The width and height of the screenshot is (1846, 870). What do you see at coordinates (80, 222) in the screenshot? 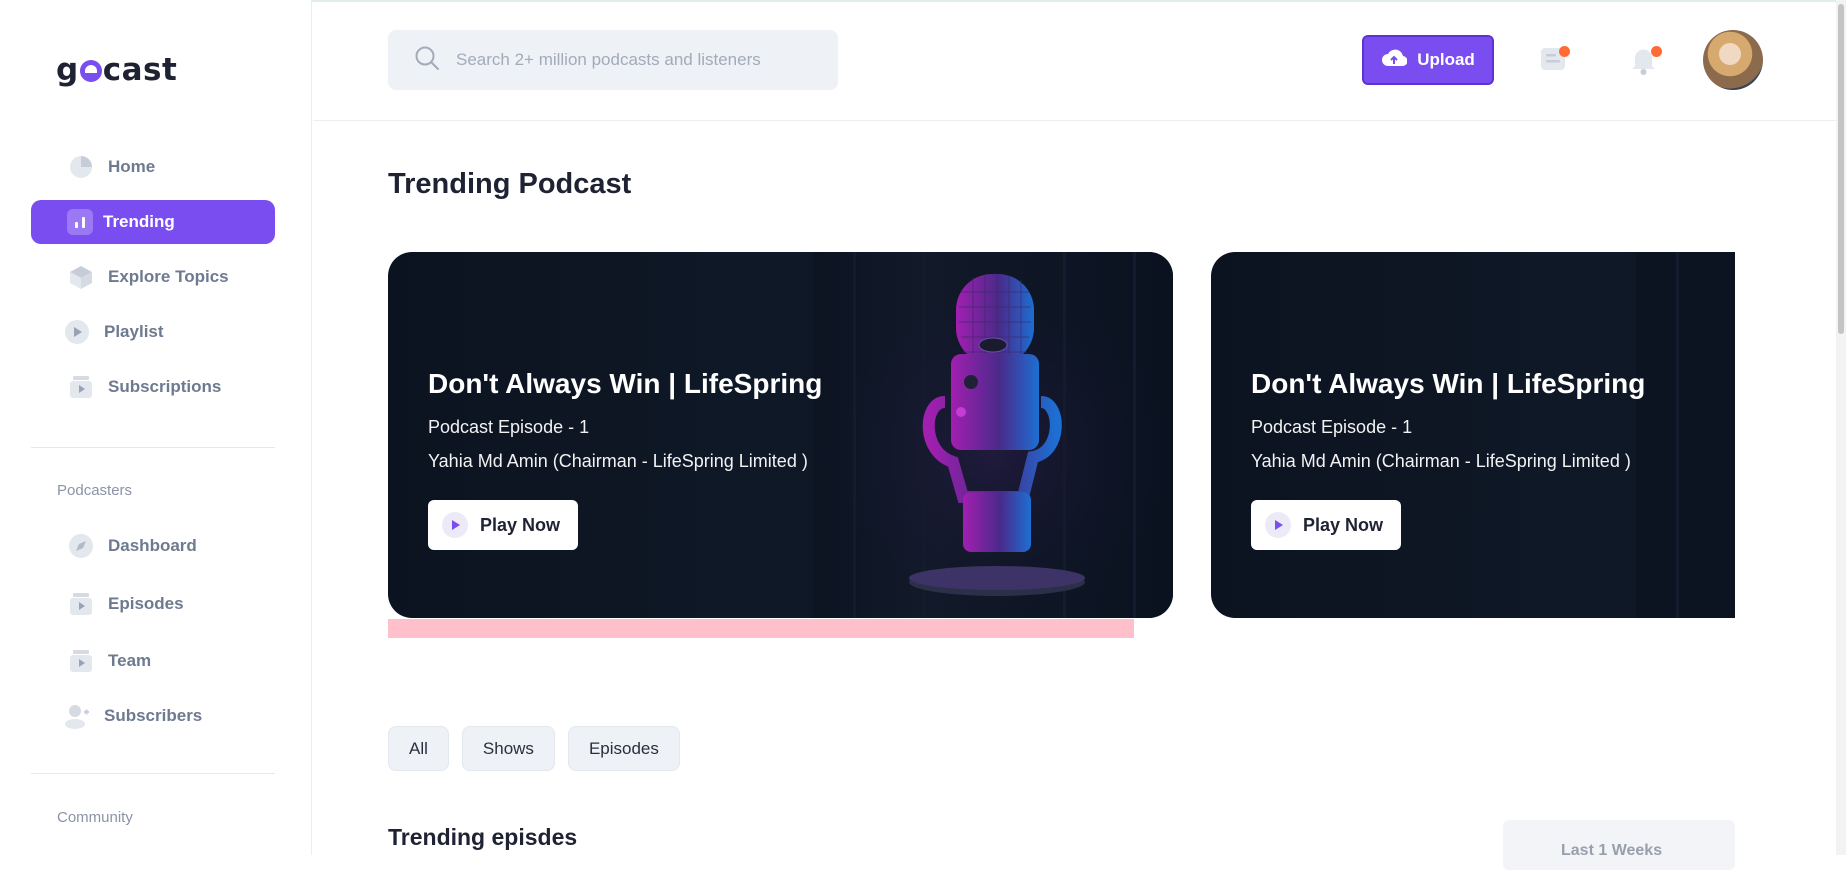
I see `bar-chart-icon` at bounding box center [80, 222].